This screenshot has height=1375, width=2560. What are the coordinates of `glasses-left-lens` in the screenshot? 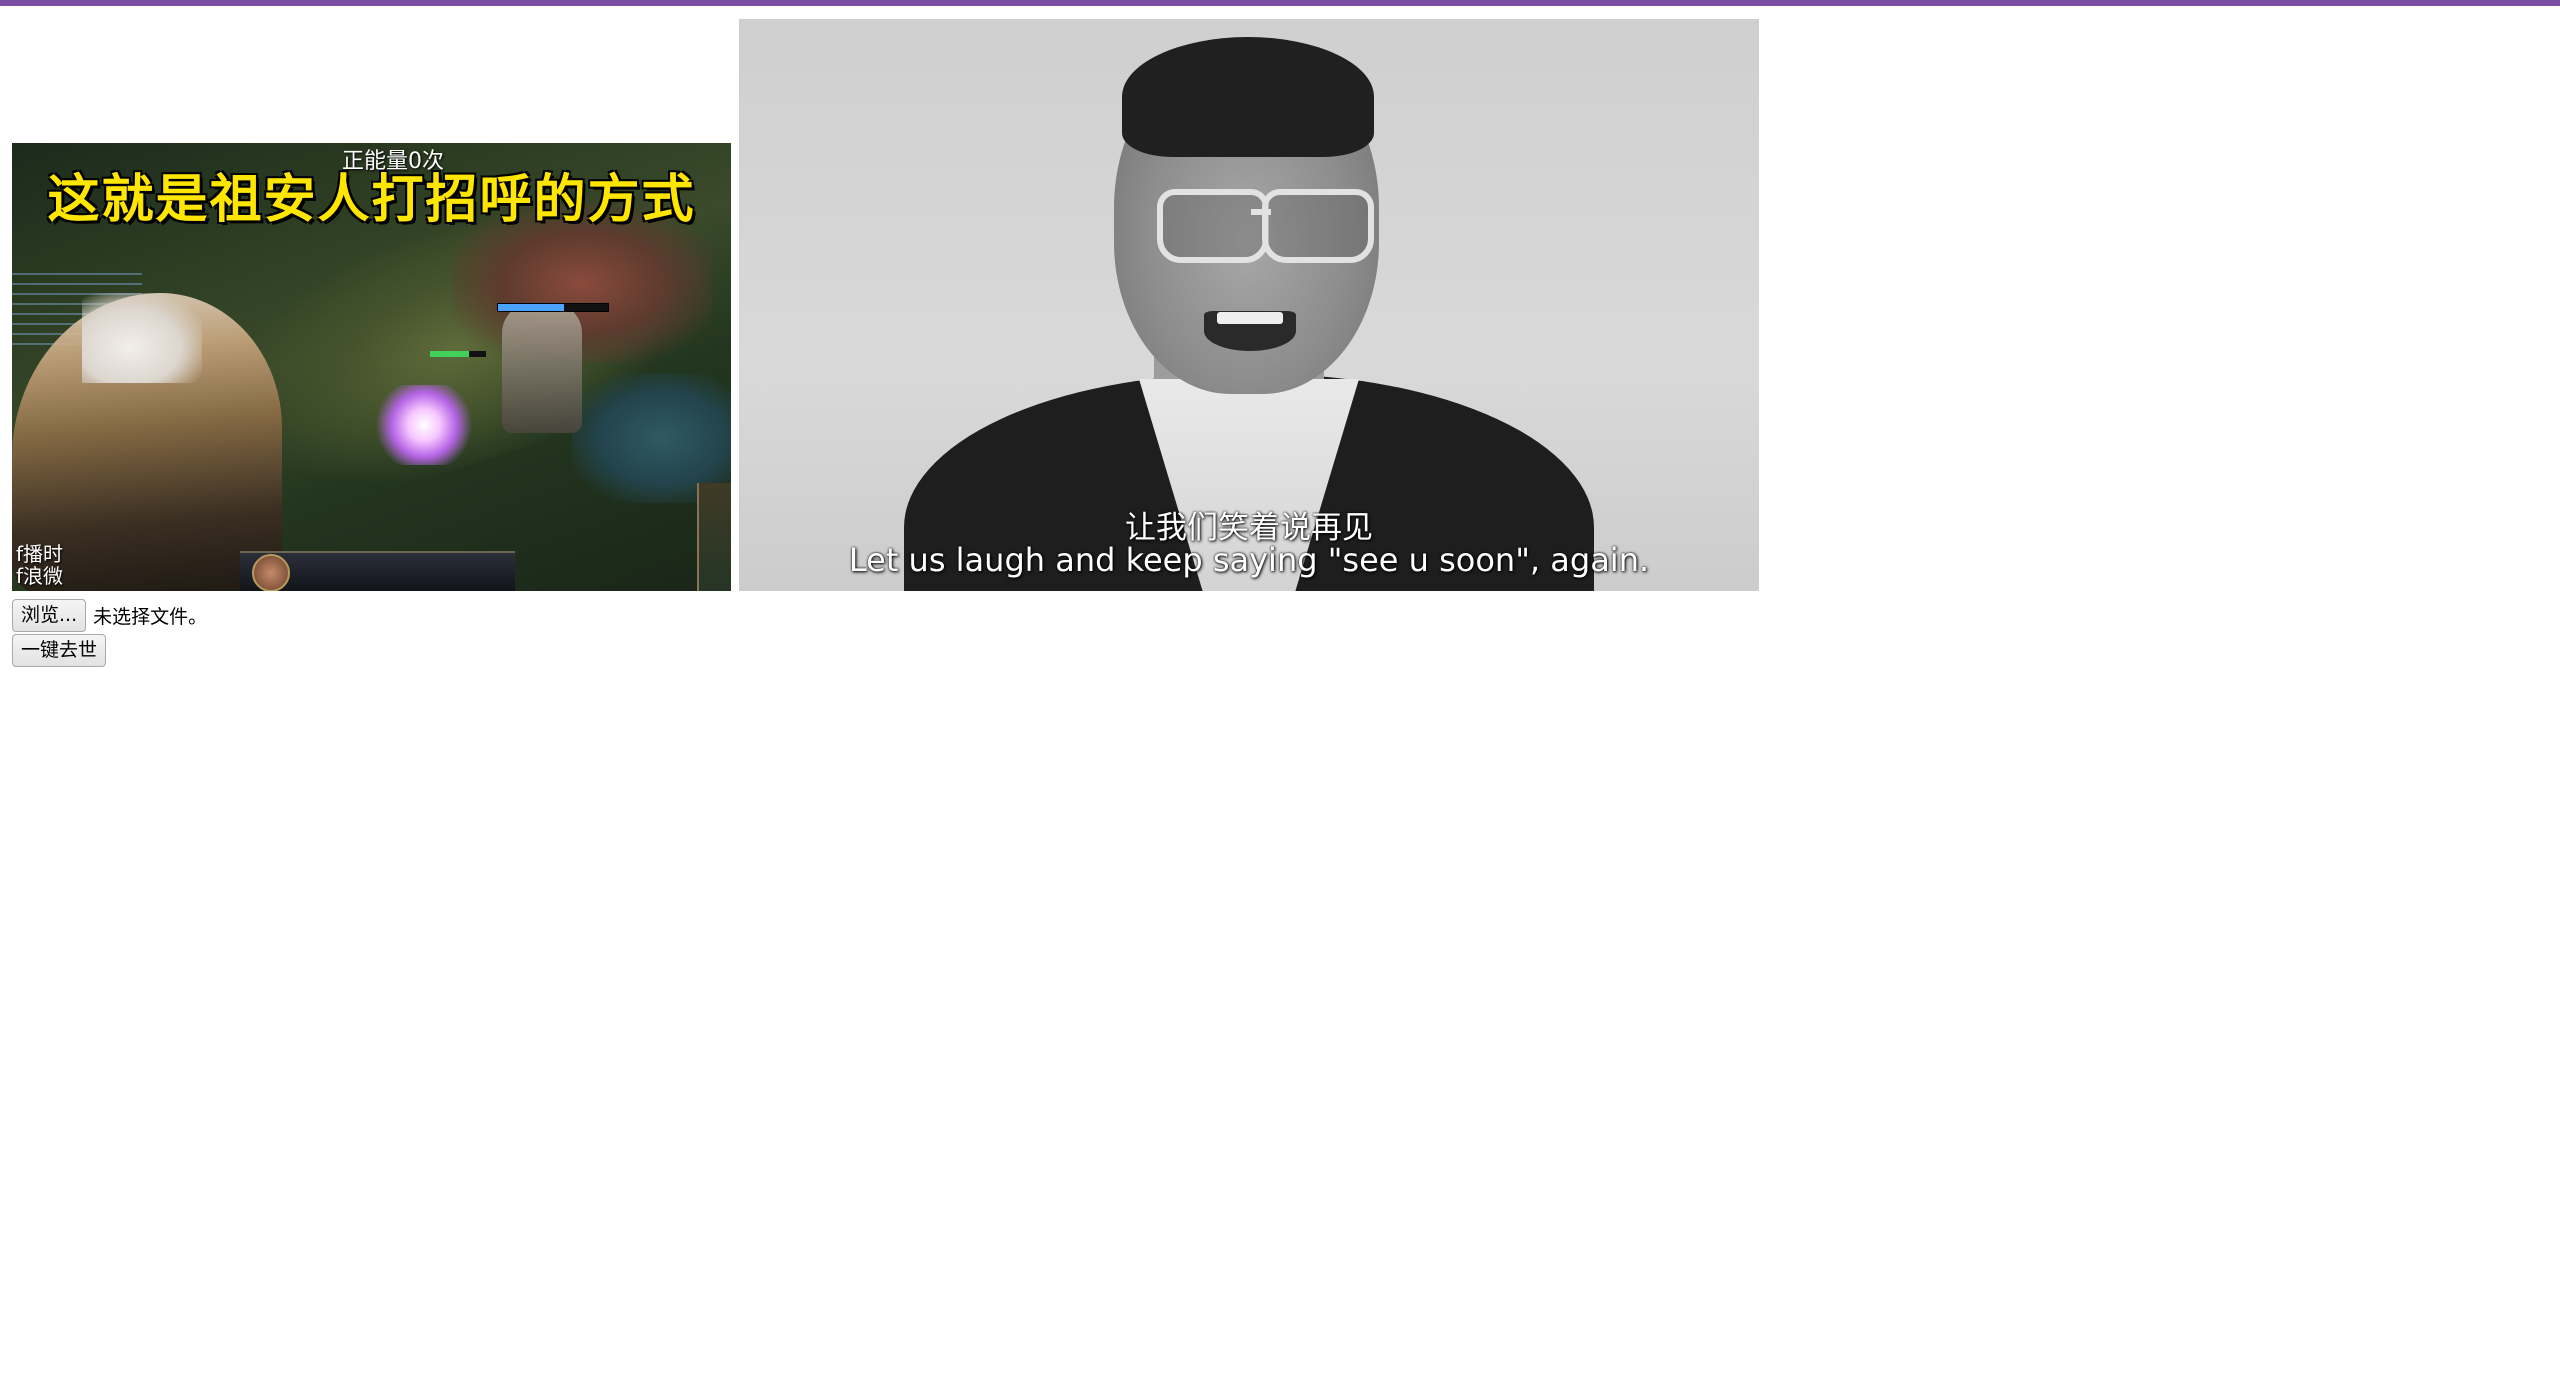 It's located at (1213, 226).